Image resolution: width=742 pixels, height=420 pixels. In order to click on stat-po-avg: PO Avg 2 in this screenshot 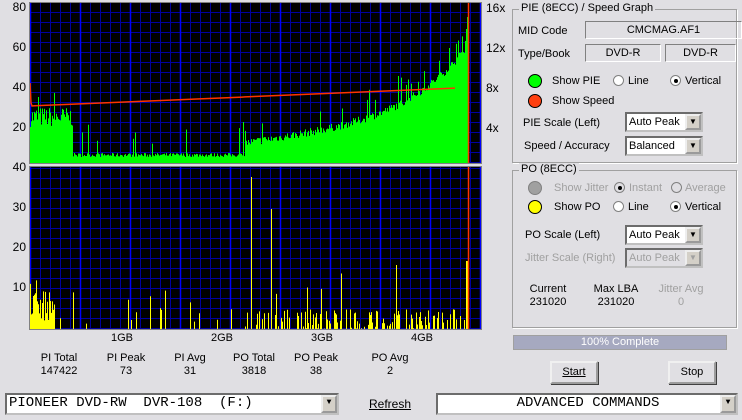, I will do `click(390, 365)`.